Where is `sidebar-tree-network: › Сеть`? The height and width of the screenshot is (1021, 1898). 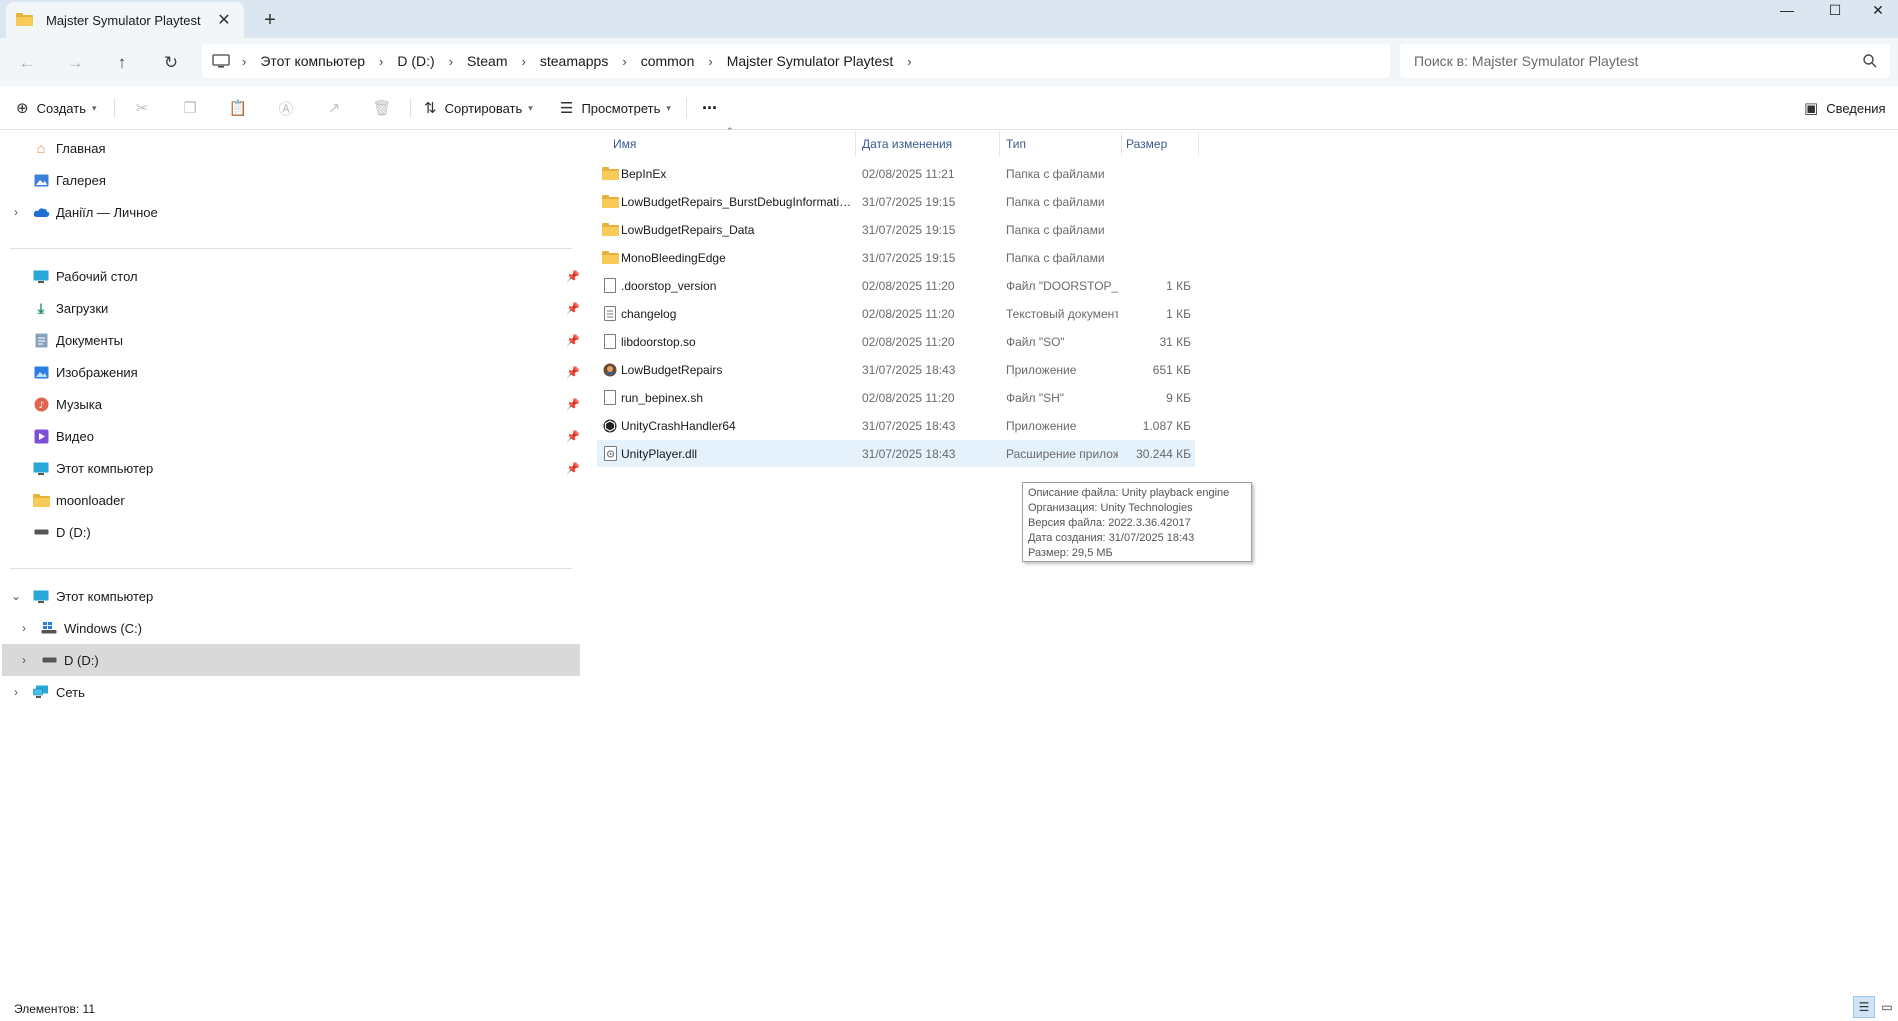 sidebar-tree-network: › Сеть is located at coordinates (290, 692).